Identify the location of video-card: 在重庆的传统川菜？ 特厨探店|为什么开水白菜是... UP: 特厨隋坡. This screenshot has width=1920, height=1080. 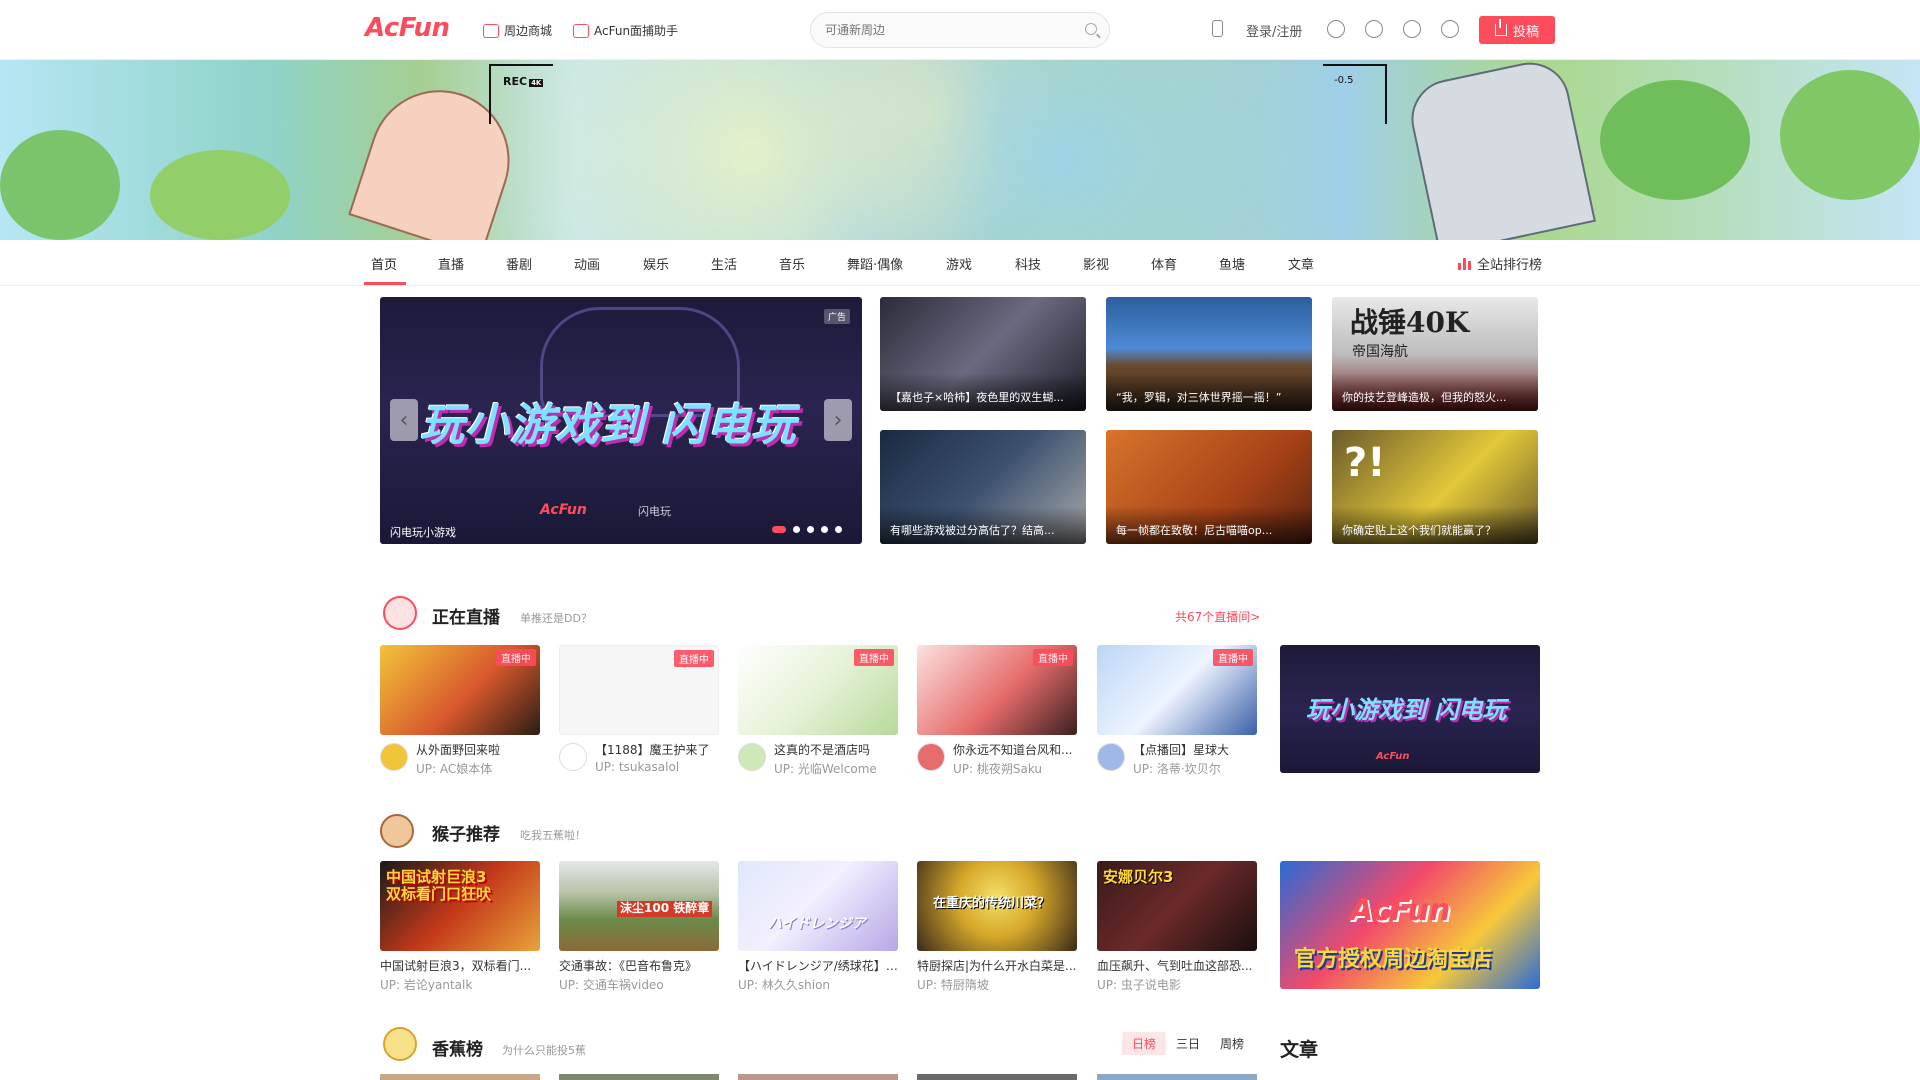
(997, 927).